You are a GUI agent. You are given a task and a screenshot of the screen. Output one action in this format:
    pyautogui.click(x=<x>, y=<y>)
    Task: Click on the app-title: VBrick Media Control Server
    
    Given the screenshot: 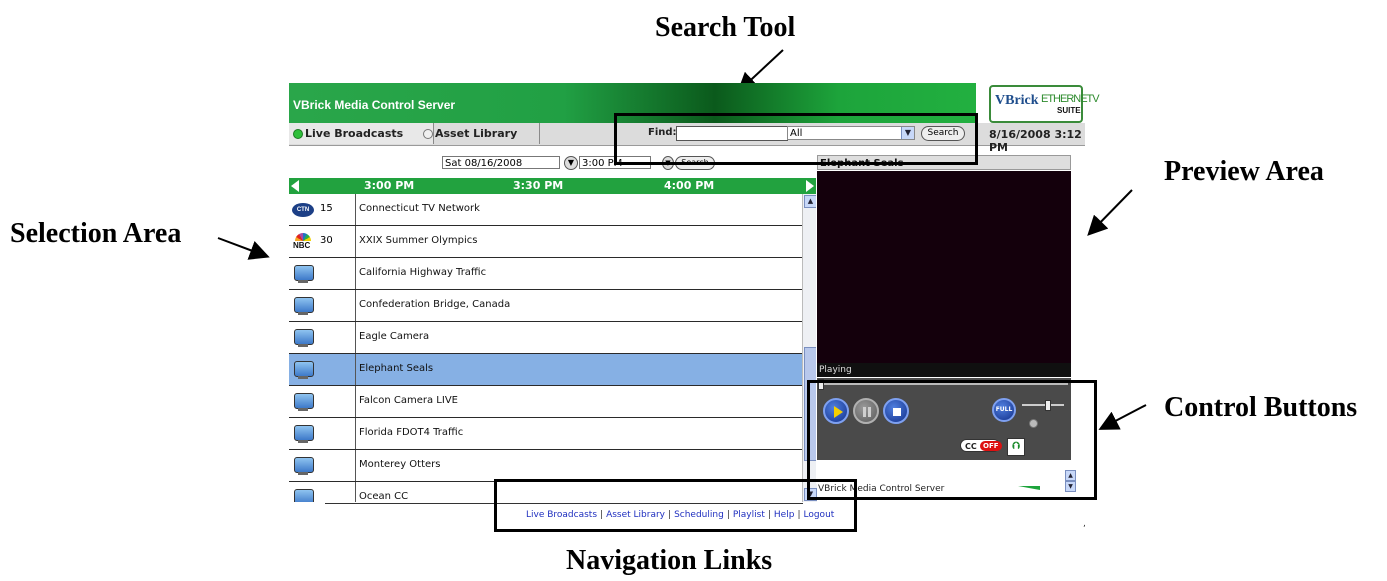 What is the action you would take?
    pyautogui.click(x=374, y=105)
    